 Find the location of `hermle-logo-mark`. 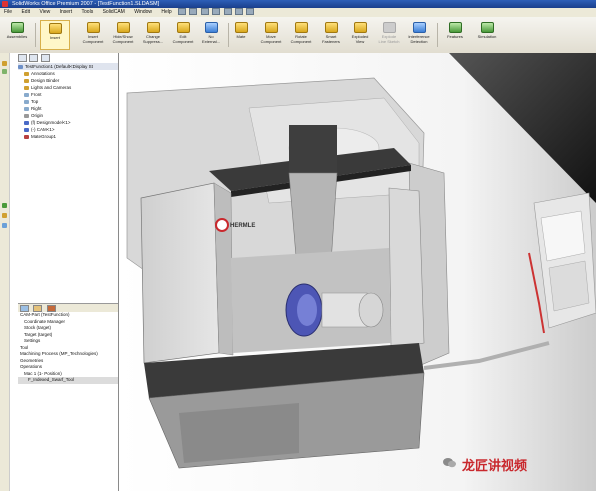

hermle-logo-mark is located at coordinates (222, 225).